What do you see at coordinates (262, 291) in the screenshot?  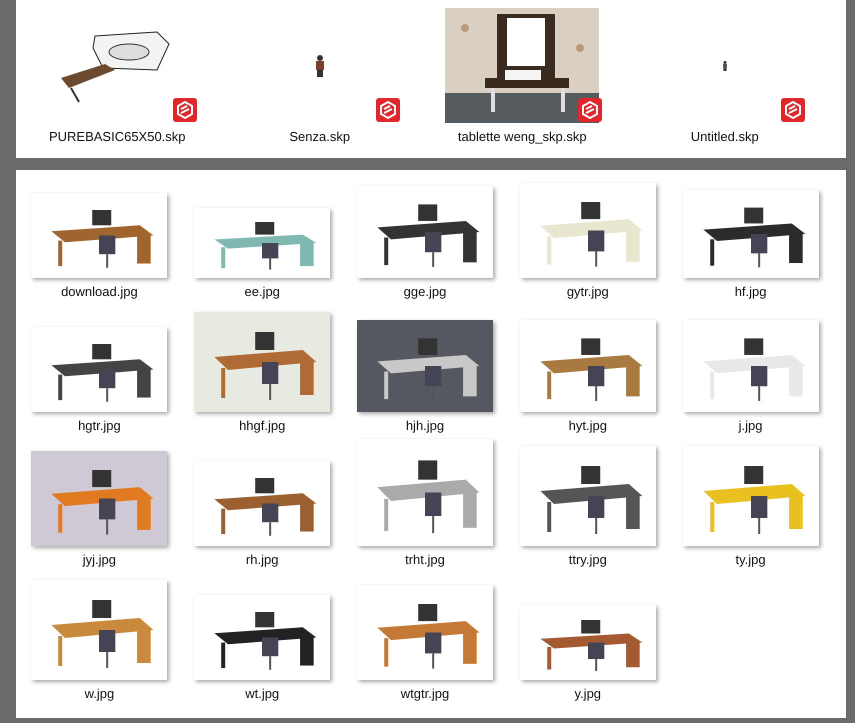 I see `file-name: ee.jpg` at bounding box center [262, 291].